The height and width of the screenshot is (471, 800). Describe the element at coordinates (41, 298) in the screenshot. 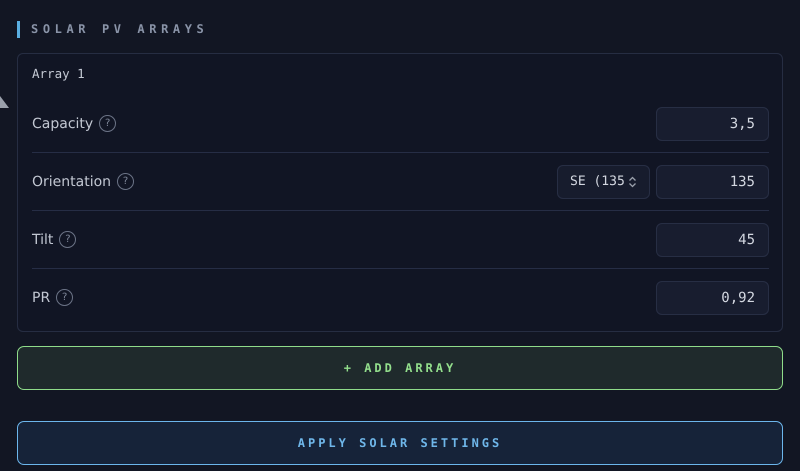

I see `field-label: PR` at that location.